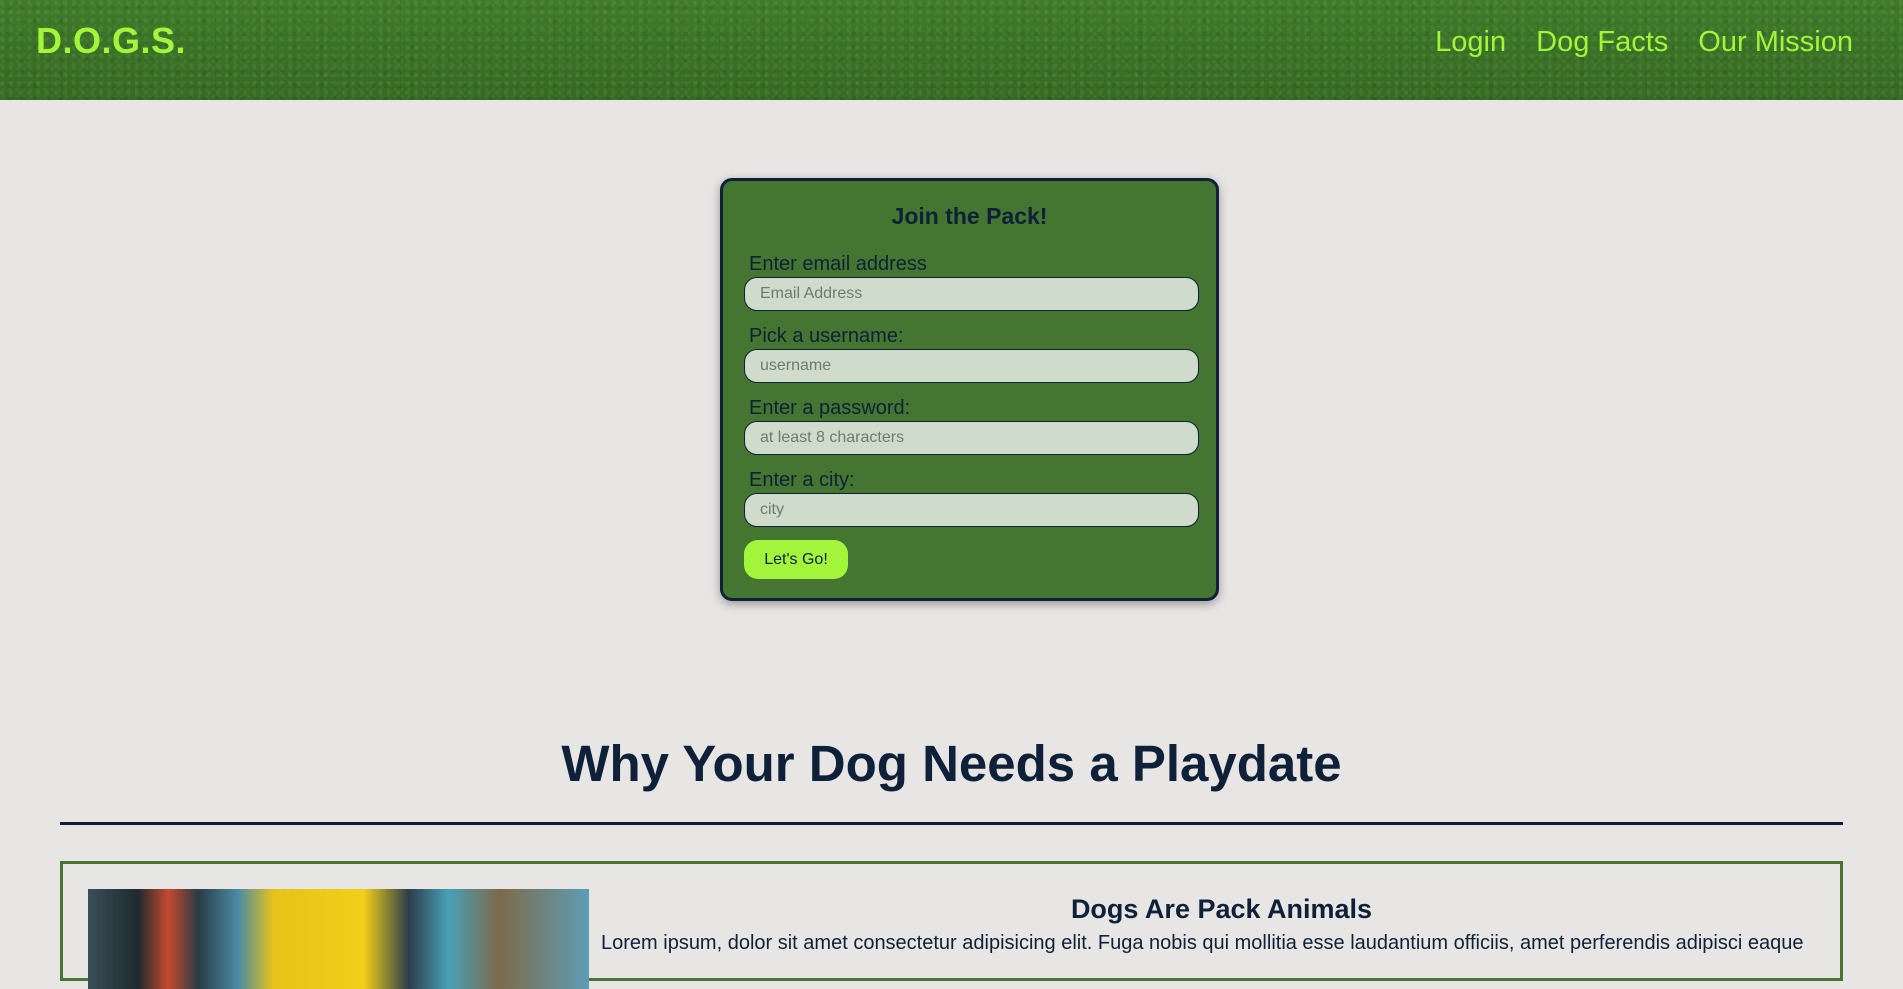 This screenshot has width=1903, height=989. What do you see at coordinates (111, 41) in the screenshot?
I see `site-logo: D.O.G.S.` at bounding box center [111, 41].